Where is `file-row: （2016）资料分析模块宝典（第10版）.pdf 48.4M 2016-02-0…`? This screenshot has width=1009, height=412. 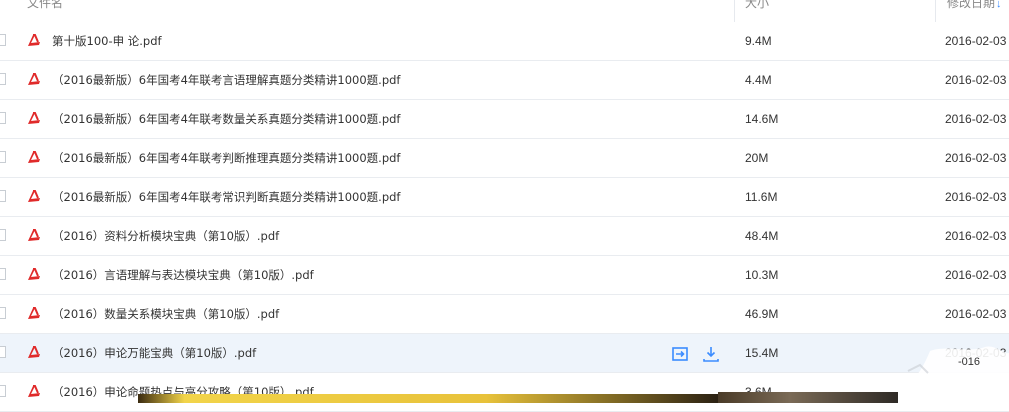 file-row: （2016）资料分析模块宝典（第10版）.pdf 48.4M 2016-02-0… is located at coordinates (504, 236).